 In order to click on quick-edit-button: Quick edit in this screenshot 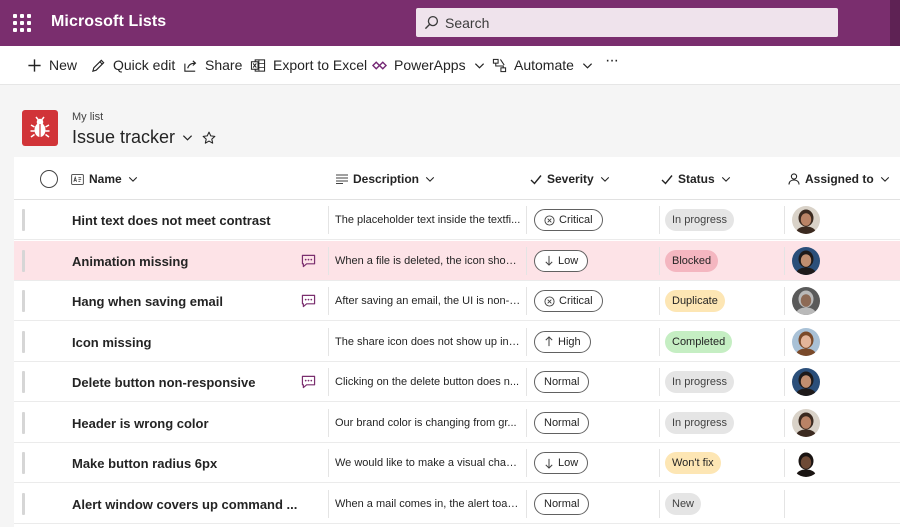, I will do `click(133, 65)`.